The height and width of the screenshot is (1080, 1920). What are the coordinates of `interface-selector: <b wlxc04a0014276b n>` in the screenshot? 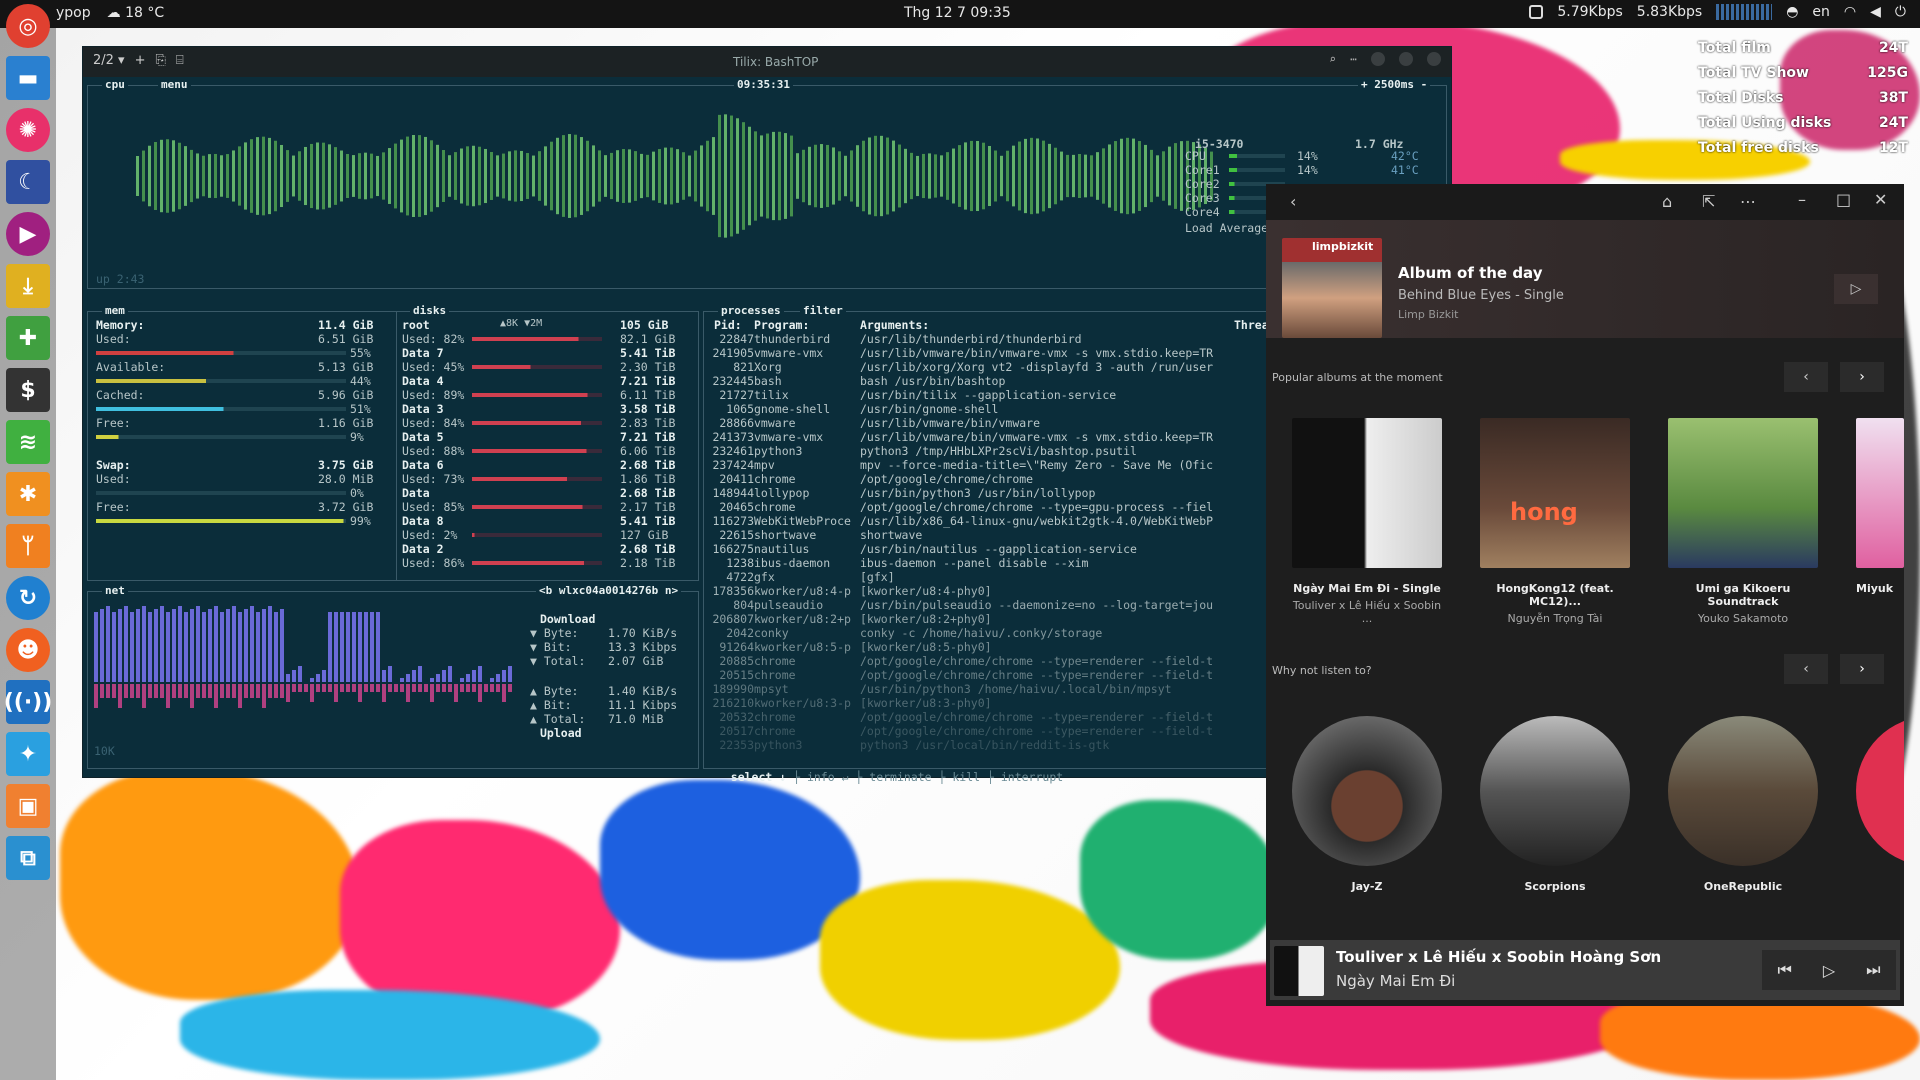 It's located at (609, 590).